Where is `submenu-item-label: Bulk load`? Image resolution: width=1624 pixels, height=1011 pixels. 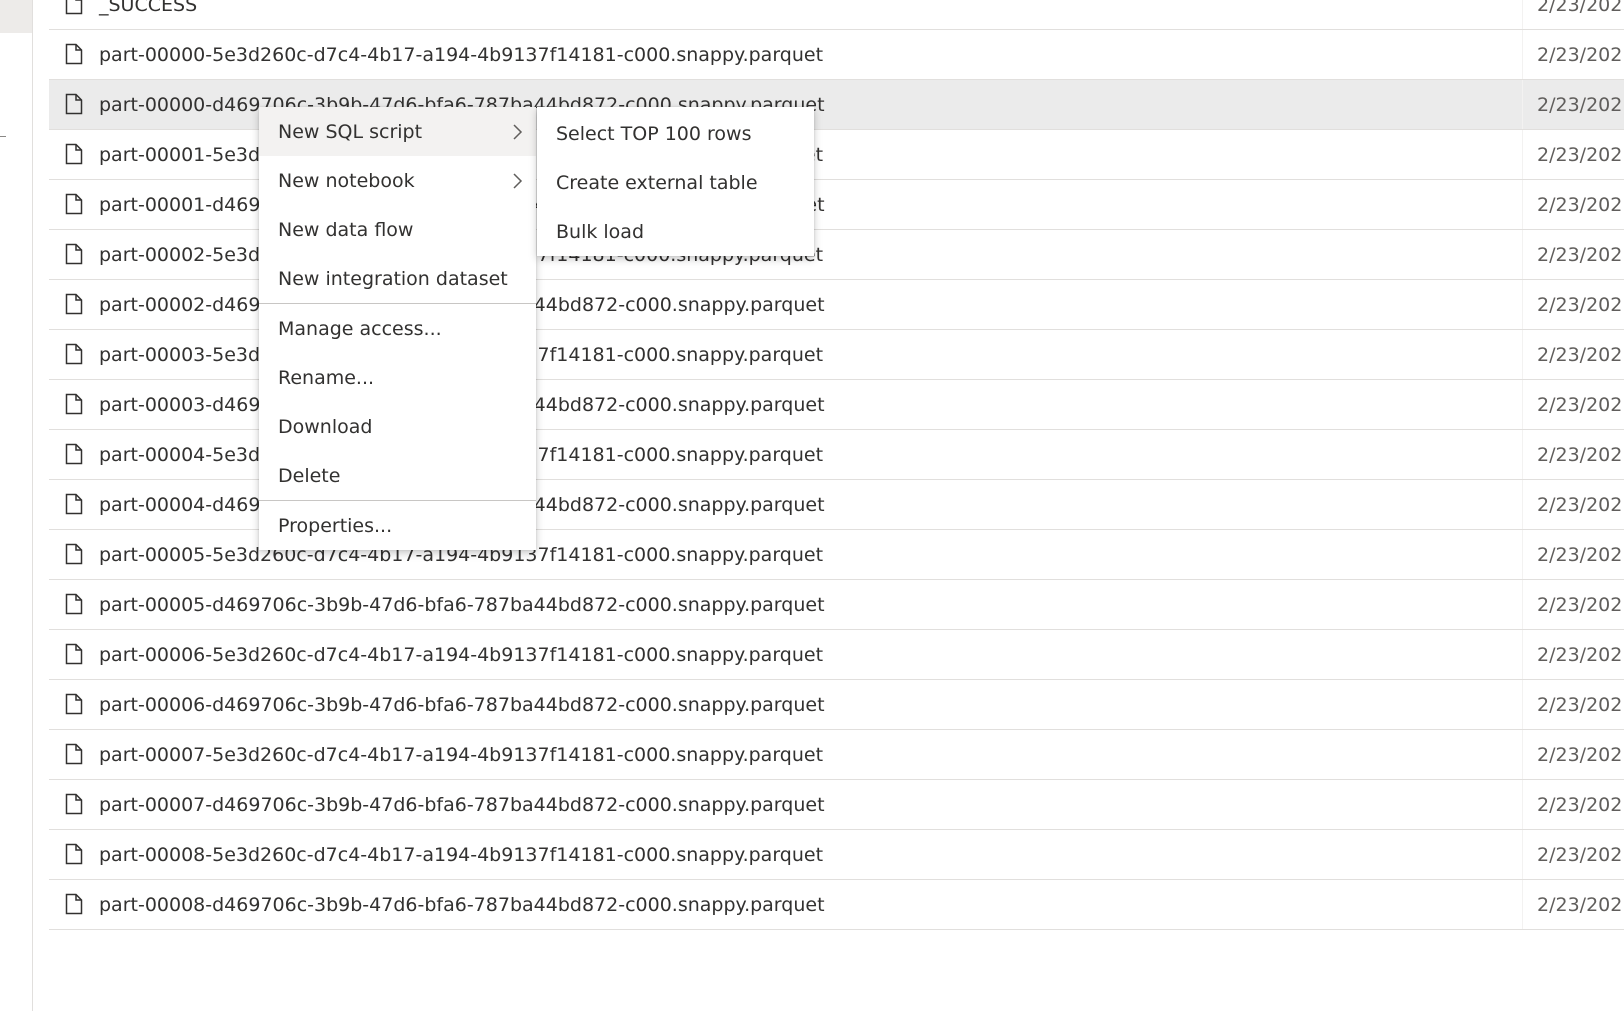
submenu-item-label: Bulk load is located at coordinates (600, 232).